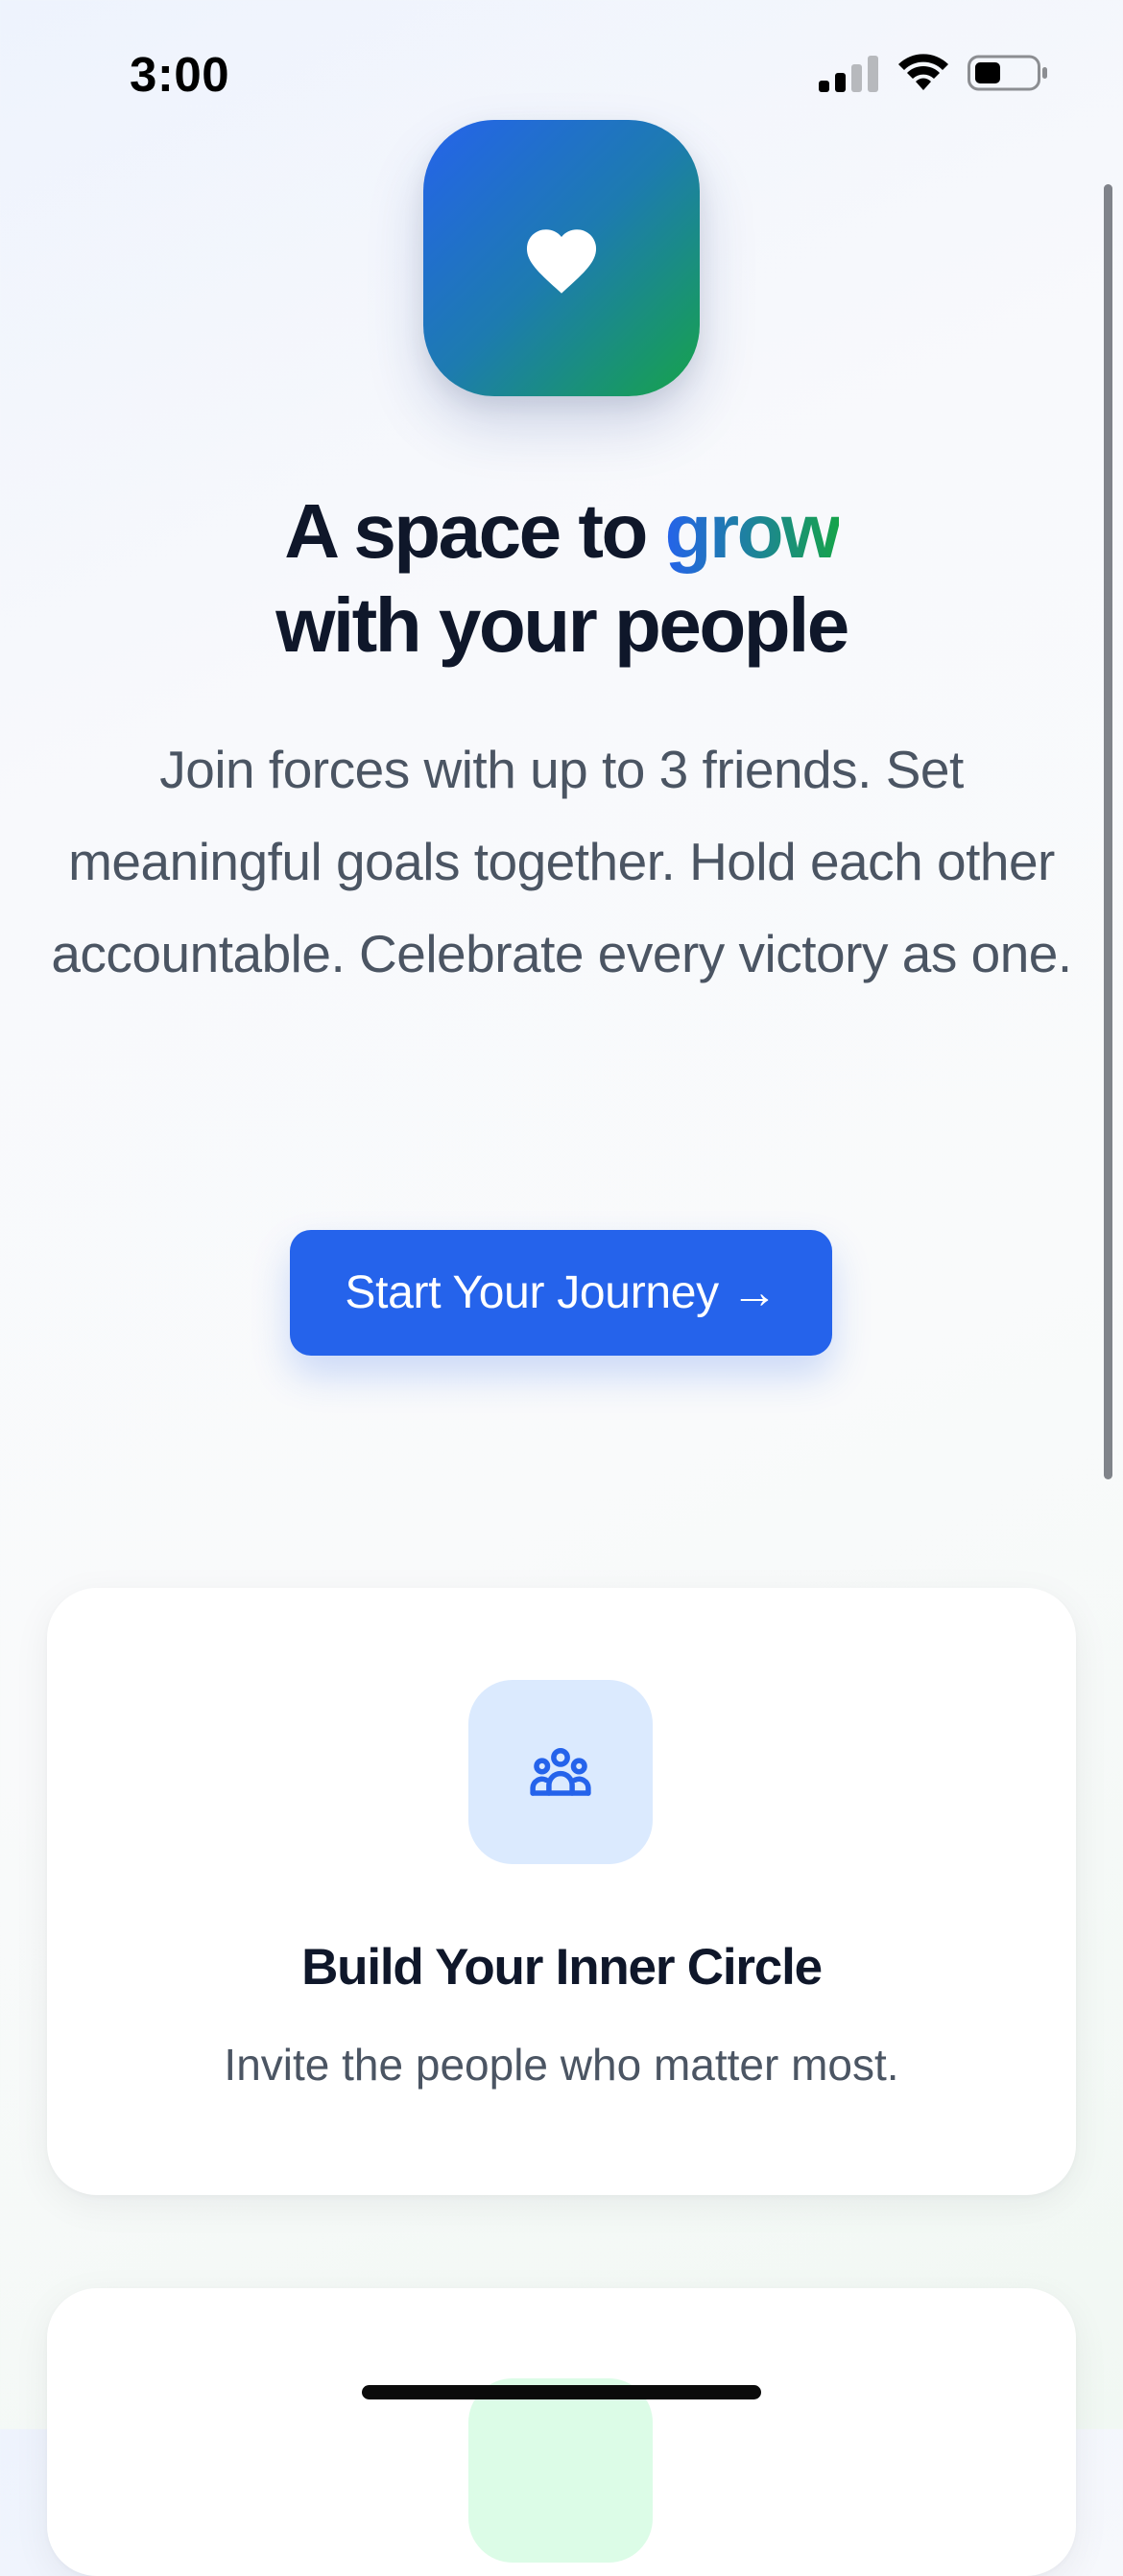 Image resolution: width=1123 pixels, height=2576 pixels. What do you see at coordinates (1008, 73) in the screenshot?
I see `battery-icon` at bounding box center [1008, 73].